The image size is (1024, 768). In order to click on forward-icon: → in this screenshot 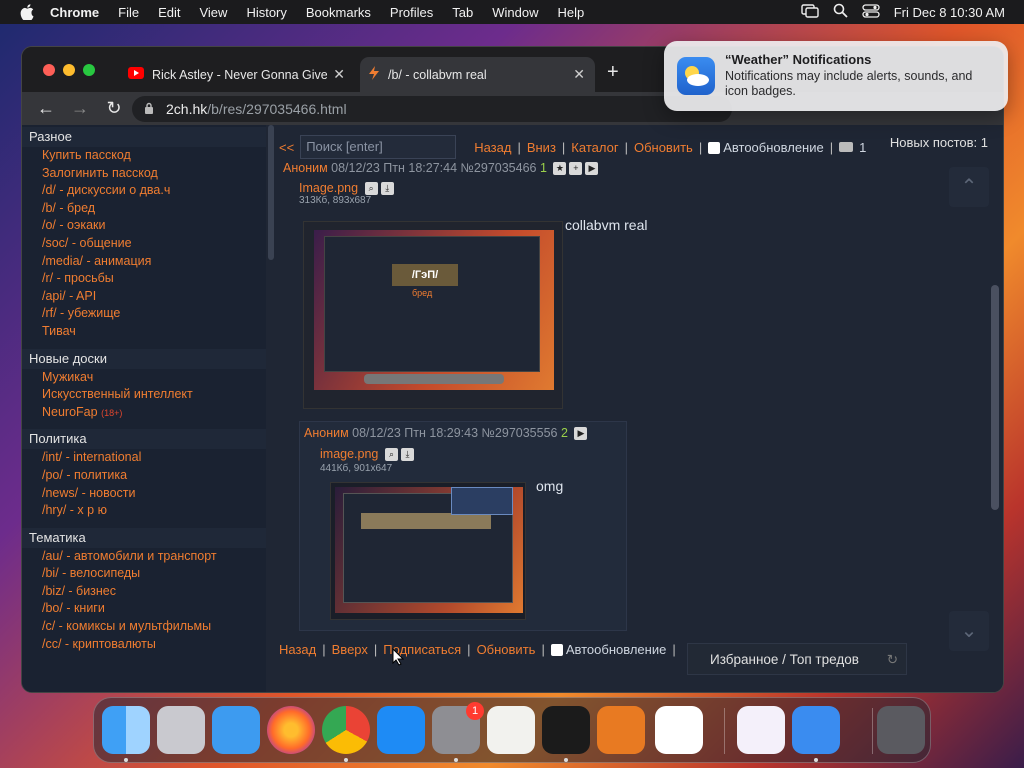, I will do `click(80, 108)`.